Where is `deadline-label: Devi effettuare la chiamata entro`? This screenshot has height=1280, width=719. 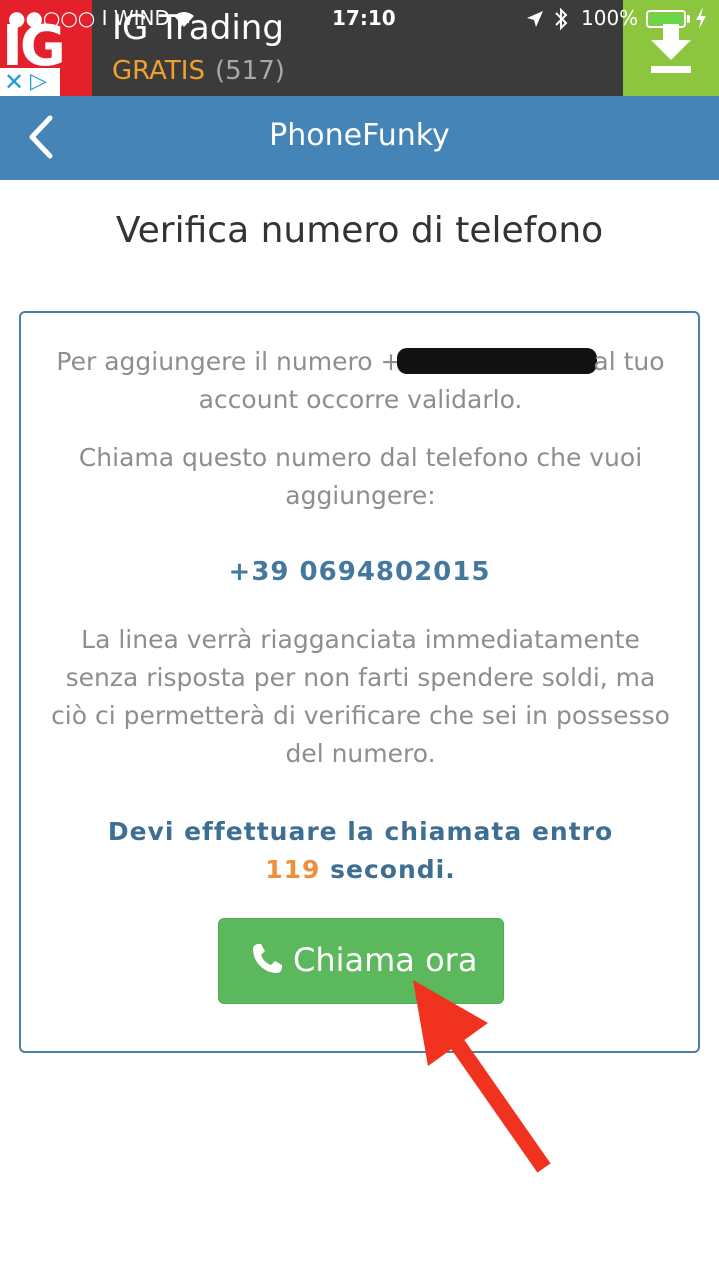
deadline-label: Devi effettuare la chiamata entro is located at coordinates (360, 831).